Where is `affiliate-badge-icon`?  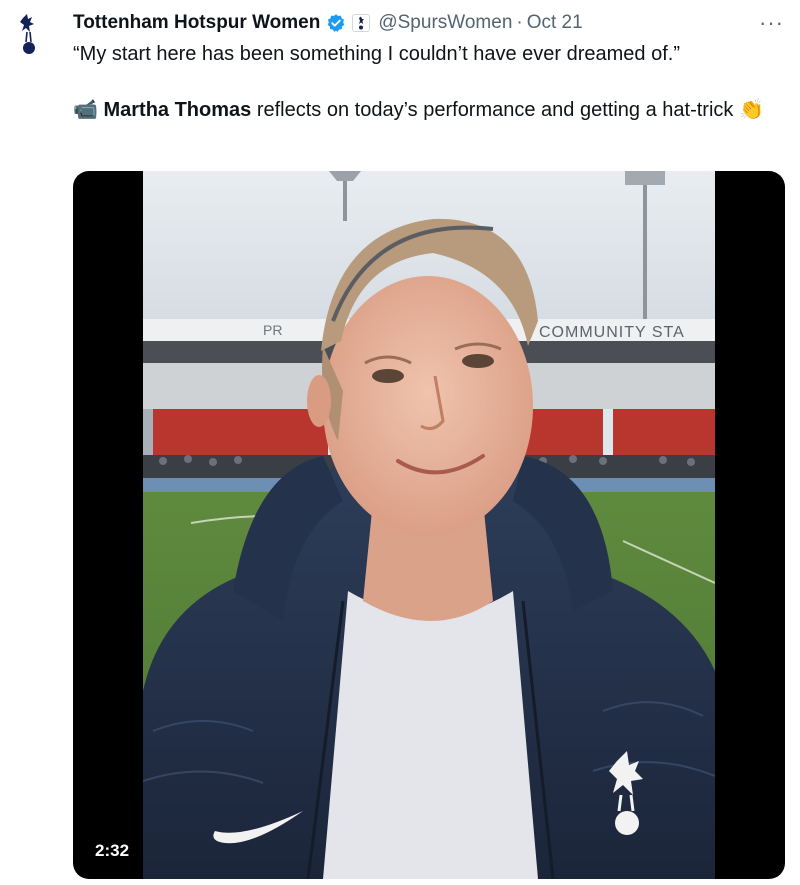 affiliate-badge-icon is located at coordinates (361, 23).